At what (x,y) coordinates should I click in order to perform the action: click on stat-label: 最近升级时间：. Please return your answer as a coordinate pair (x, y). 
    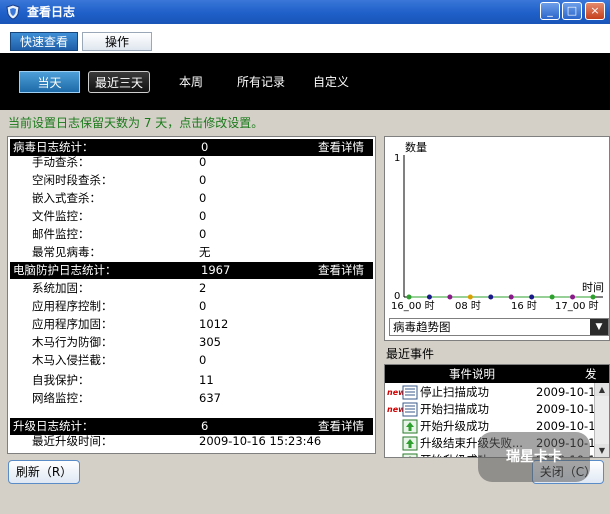
    Looking at the image, I should click on (72, 441).